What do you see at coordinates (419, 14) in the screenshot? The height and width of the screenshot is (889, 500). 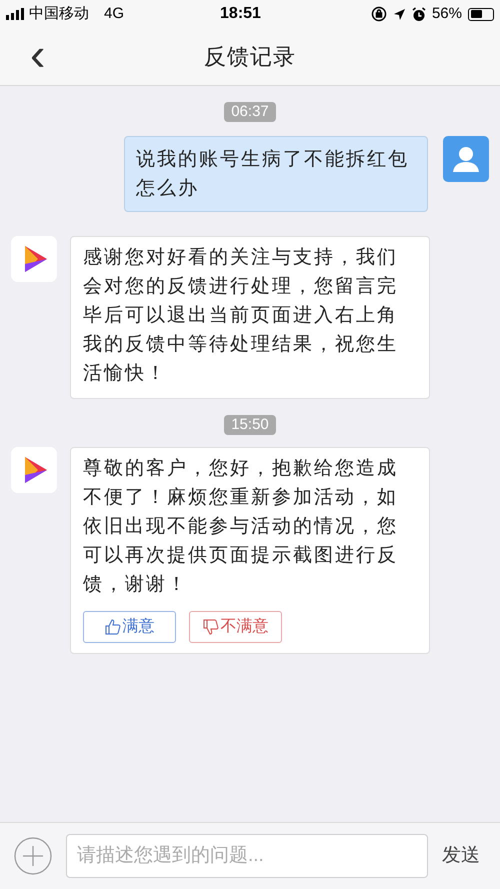 I see `alarm-icon` at bounding box center [419, 14].